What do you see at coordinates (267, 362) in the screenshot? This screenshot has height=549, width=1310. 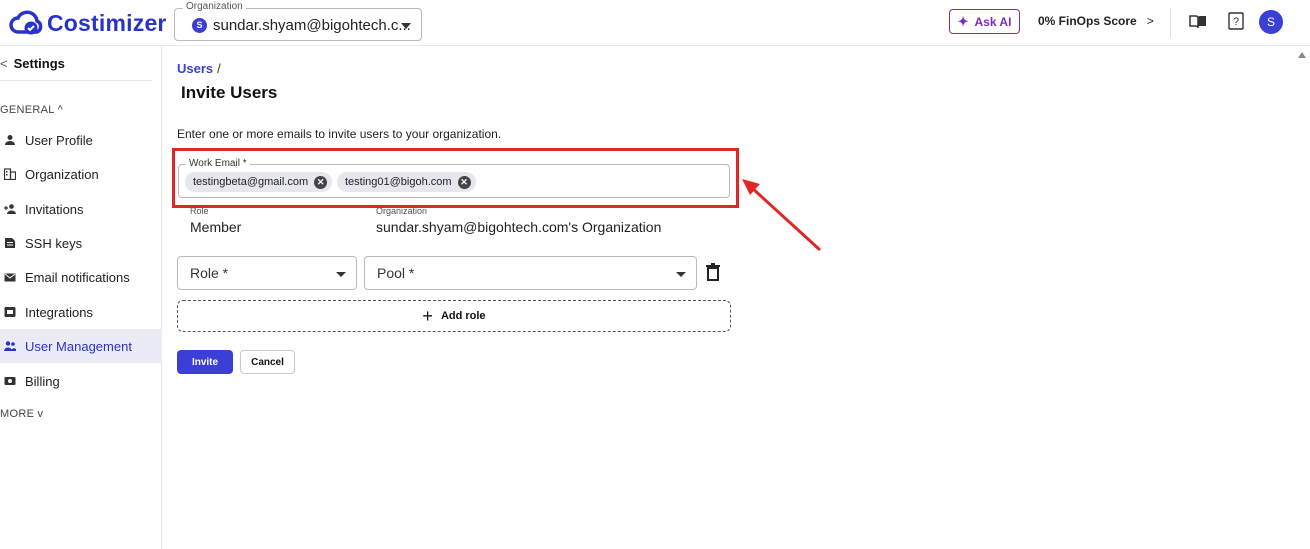 I see `cancel-button: Cancel` at bounding box center [267, 362].